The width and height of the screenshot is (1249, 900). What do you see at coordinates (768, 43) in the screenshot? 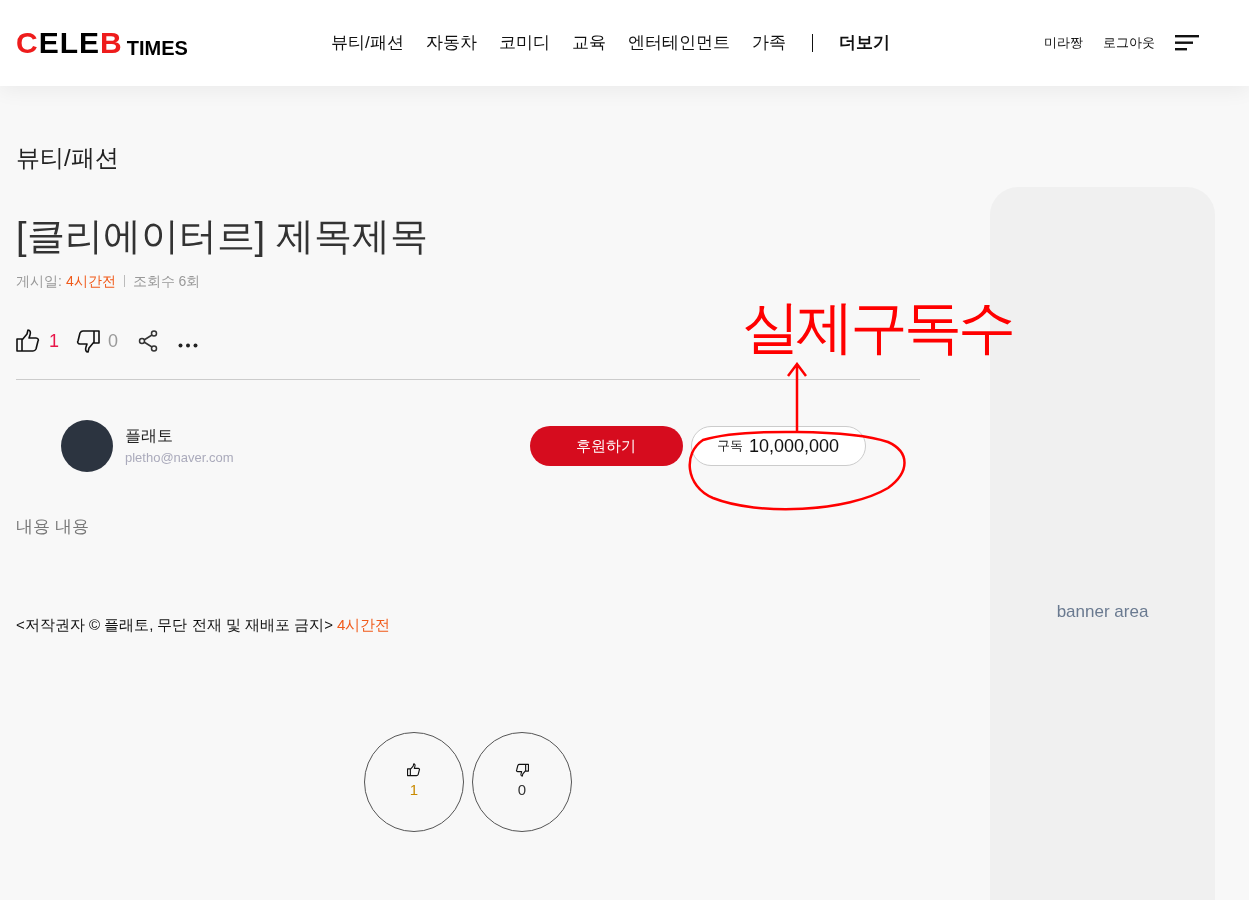
I see `nav-link: 가족` at bounding box center [768, 43].